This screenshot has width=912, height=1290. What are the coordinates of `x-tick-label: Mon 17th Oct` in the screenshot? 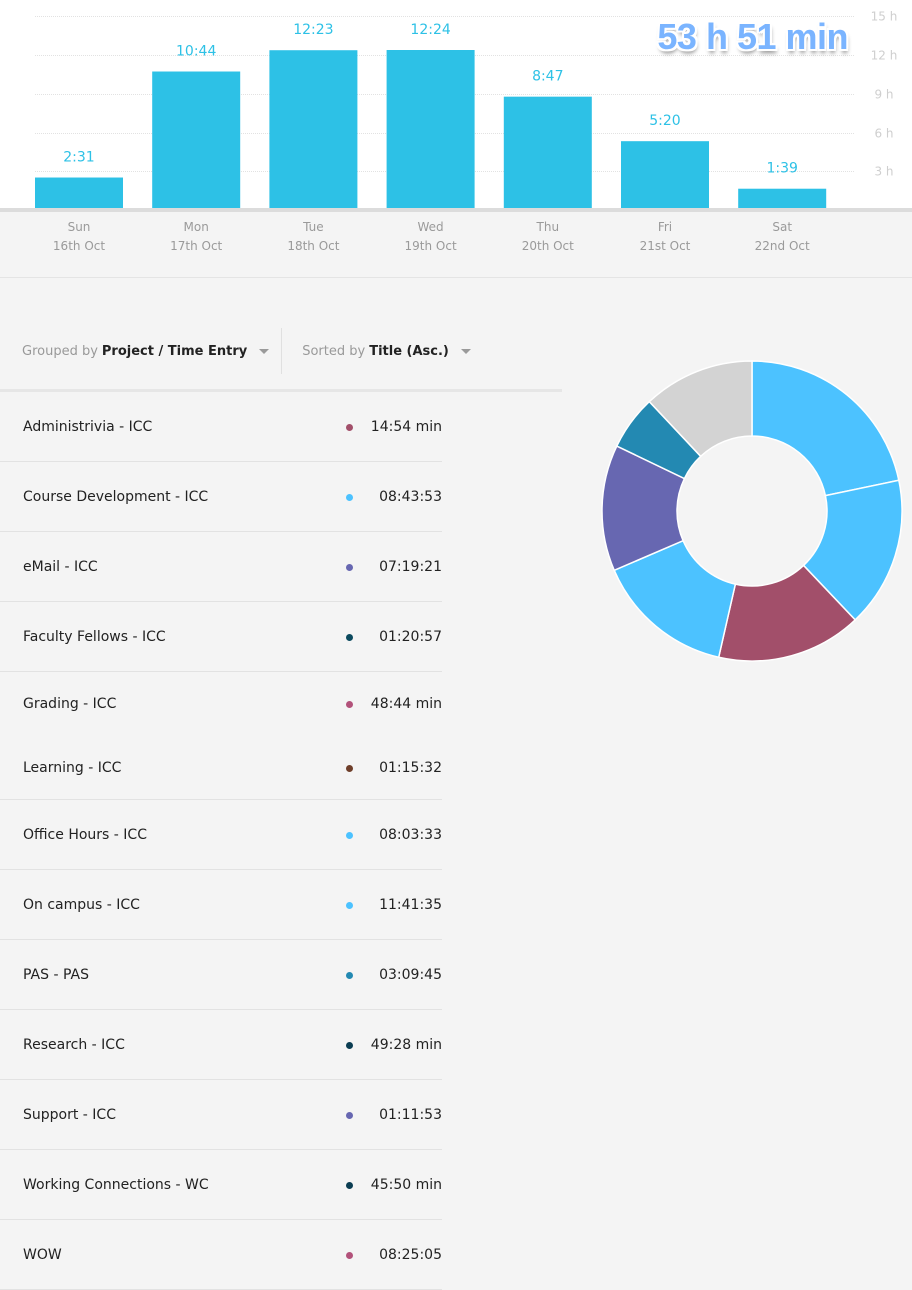 It's located at (196, 237).